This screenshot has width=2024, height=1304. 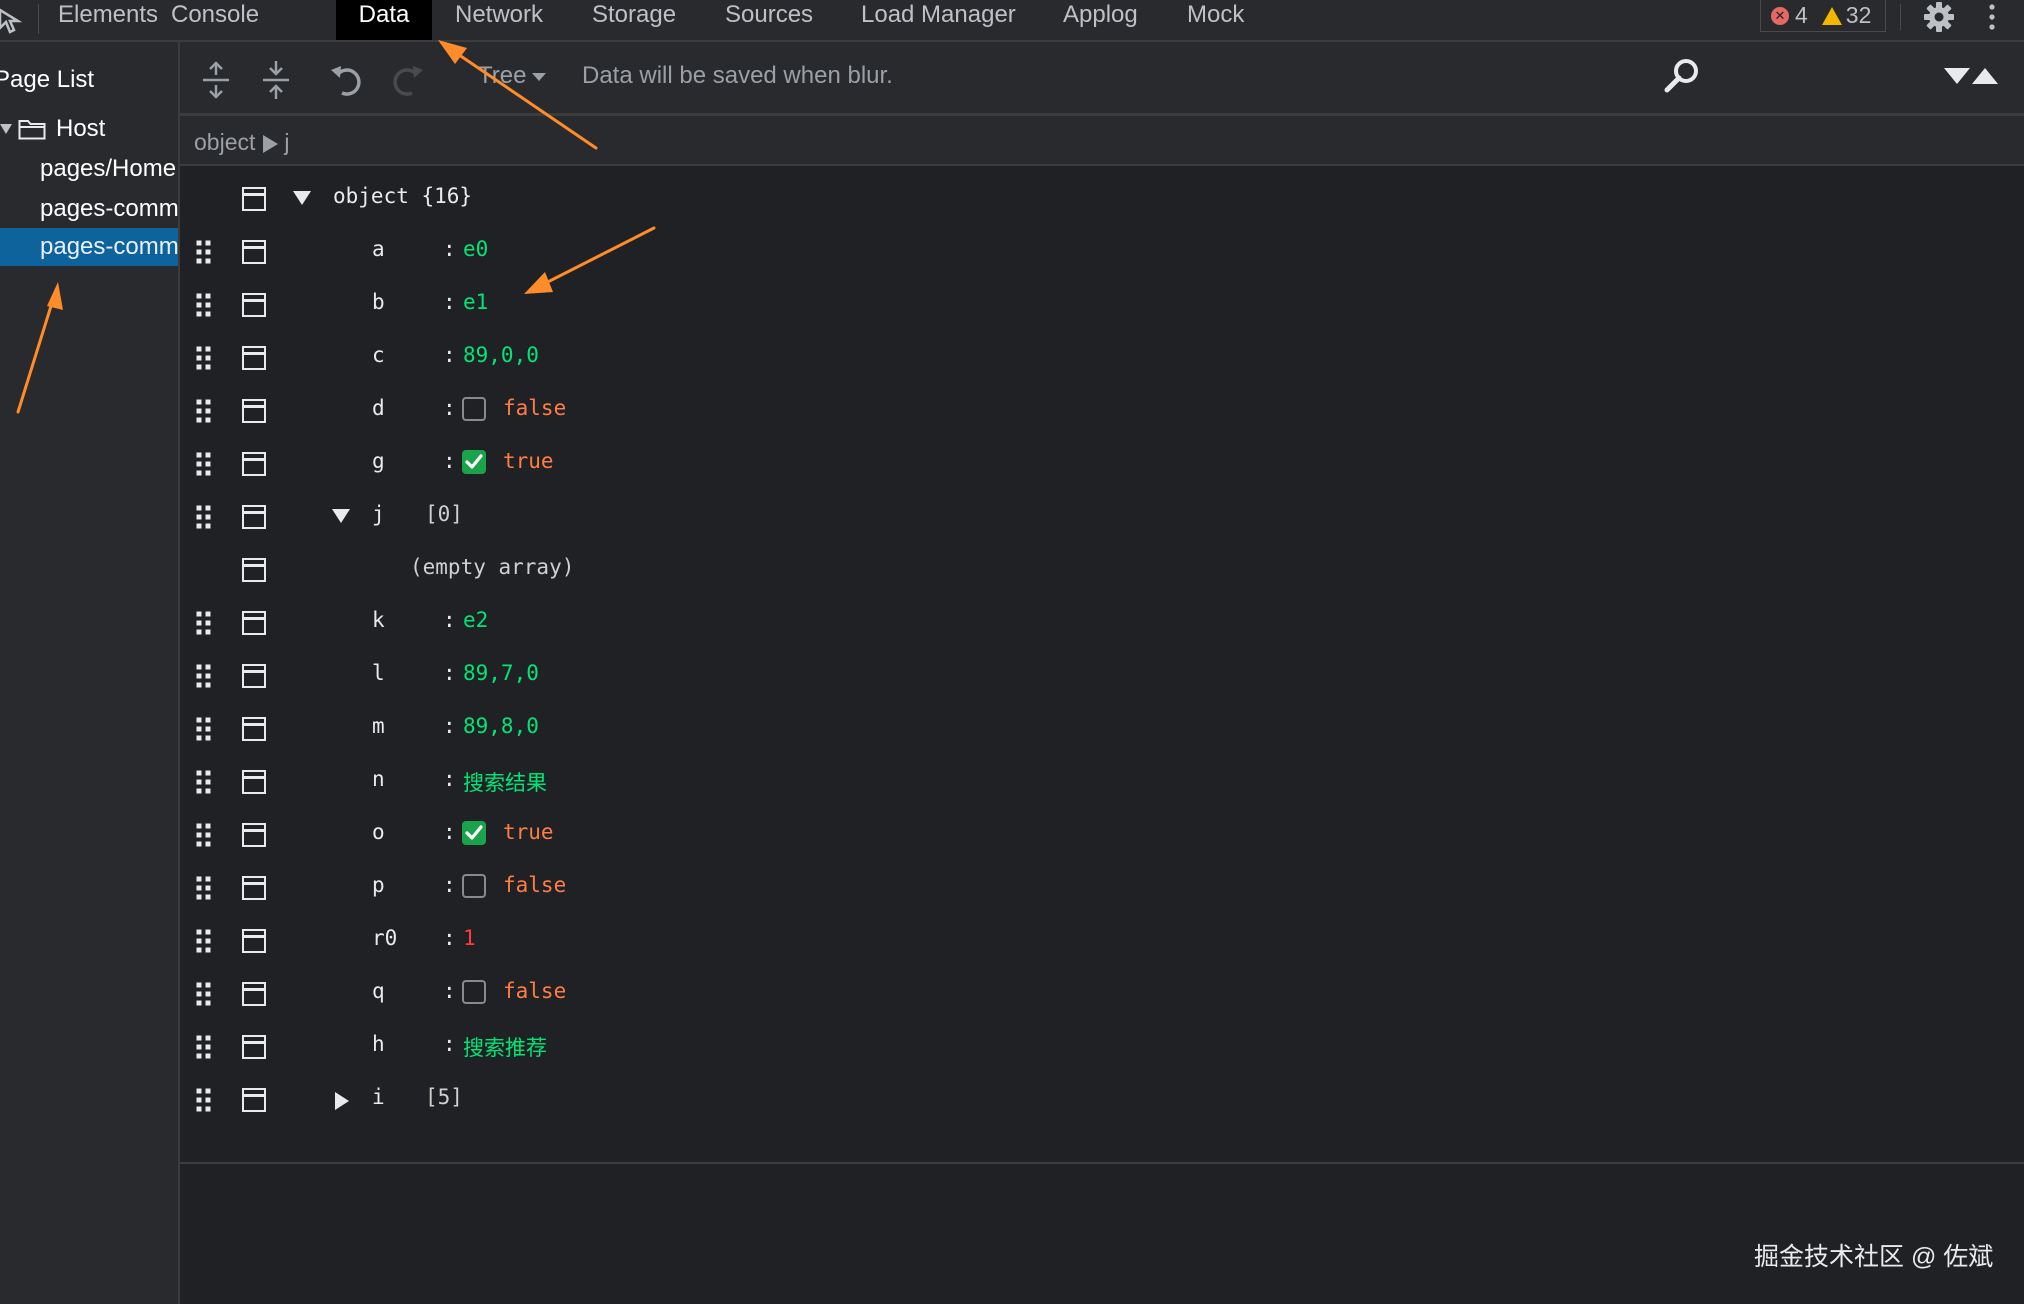 I want to click on tree-row: q: false, so click(x=1102, y=993).